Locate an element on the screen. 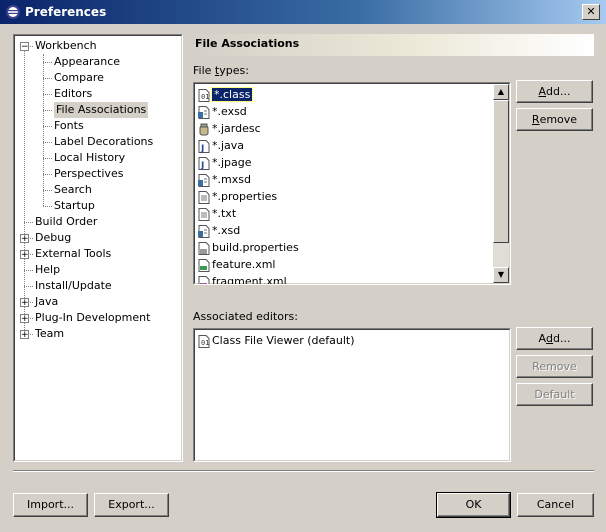 This screenshot has width=606, height=532. file-type-name: *.txt is located at coordinates (224, 213).